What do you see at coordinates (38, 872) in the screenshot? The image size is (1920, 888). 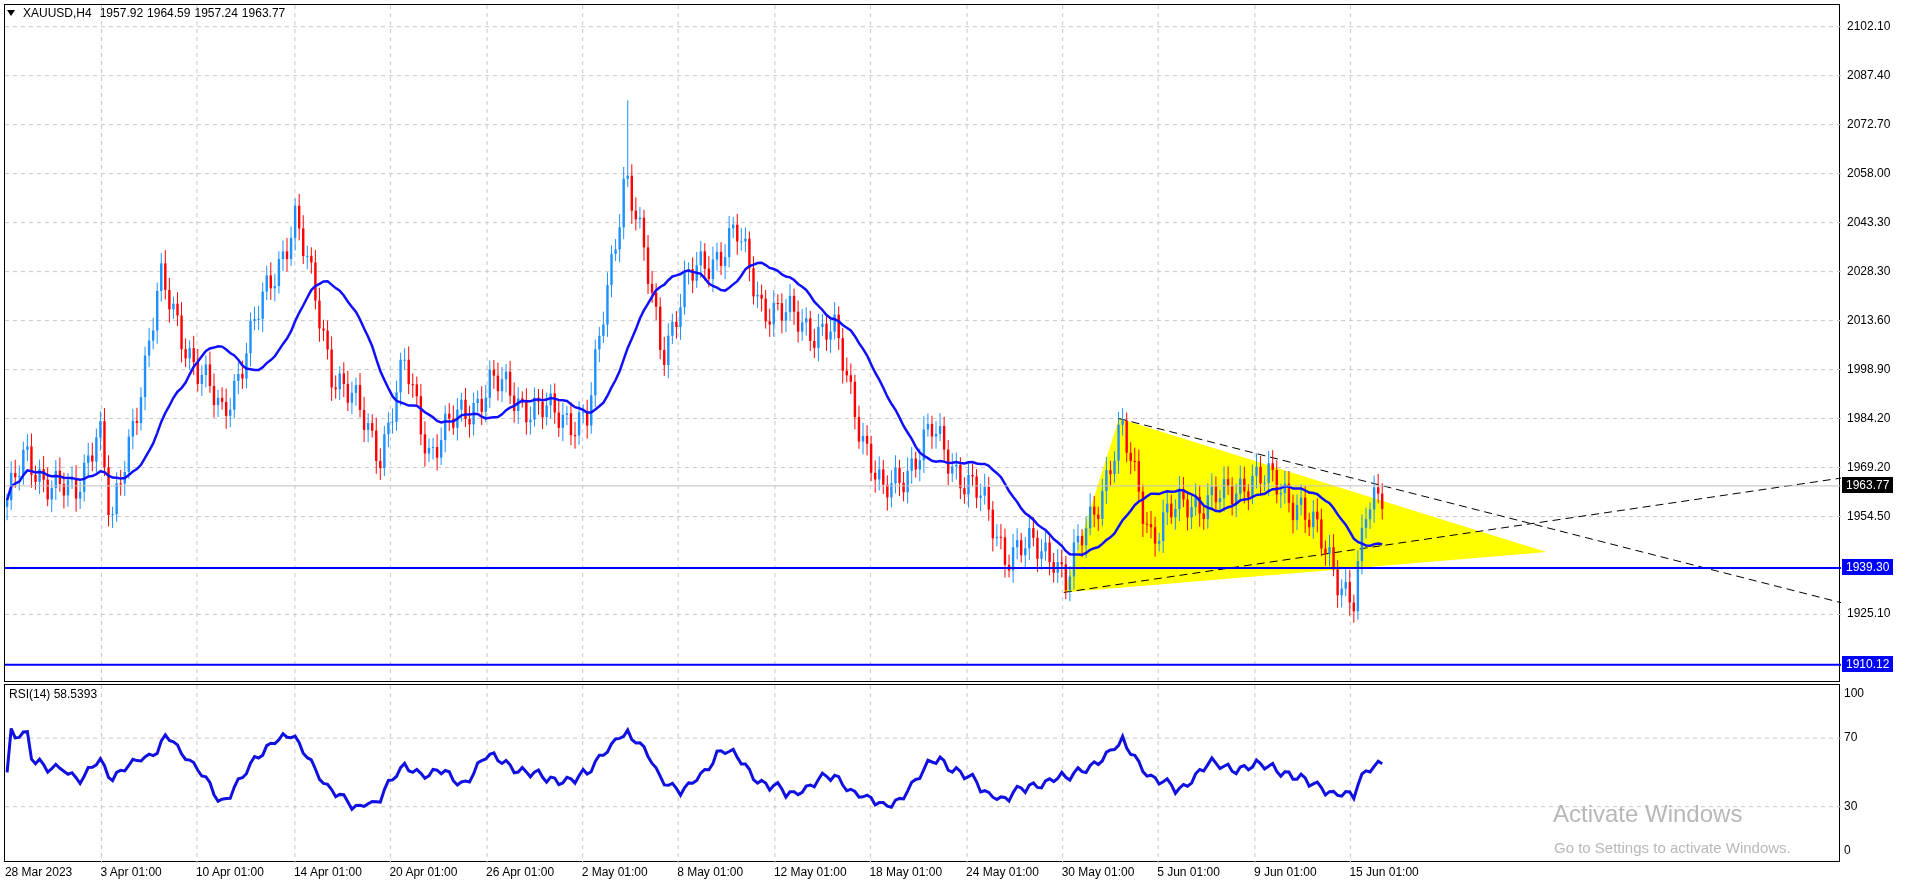 I see `time-axis-label: 28 Mar 2023` at bounding box center [38, 872].